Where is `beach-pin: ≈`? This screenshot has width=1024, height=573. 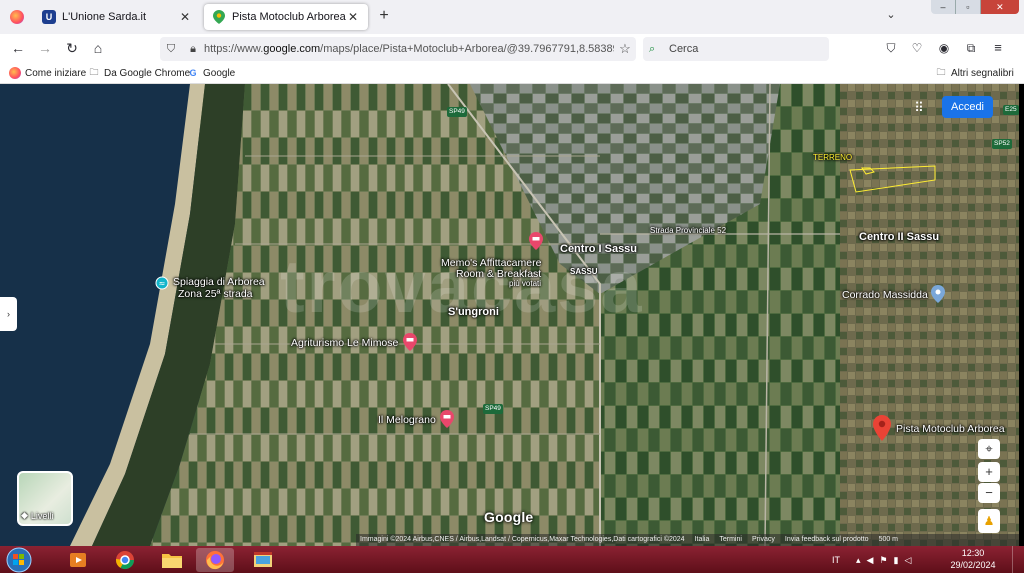
beach-pin: ≈ is located at coordinates (162, 285).